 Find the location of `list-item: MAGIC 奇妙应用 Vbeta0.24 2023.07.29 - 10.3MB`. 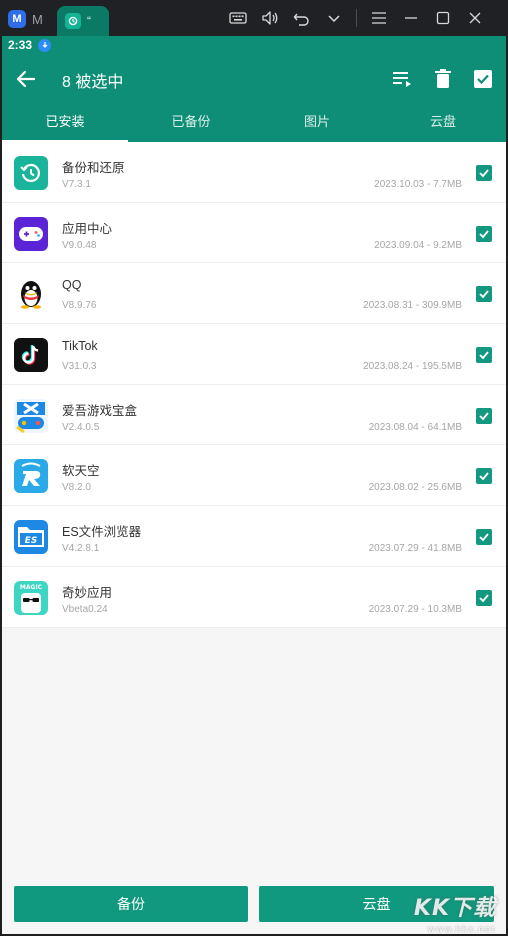

list-item: MAGIC 奇妙应用 Vbeta0.24 2023.07.29 - 10.3MB is located at coordinates (254, 597).